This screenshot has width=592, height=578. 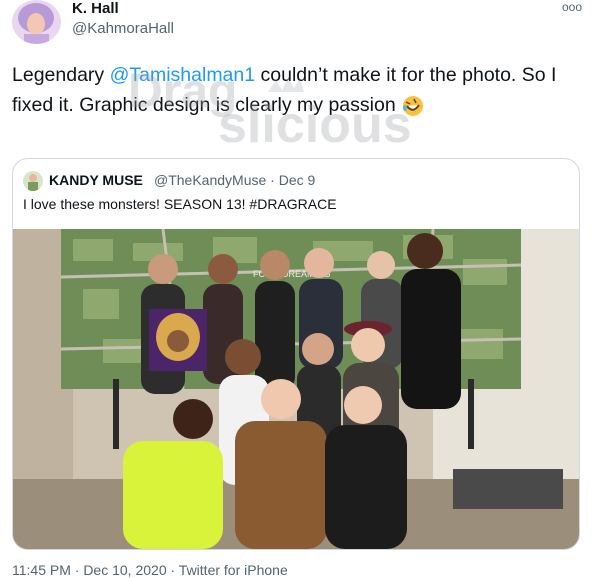 What do you see at coordinates (116, 414) in the screenshot?
I see `sconce-left` at bounding box center [116, 414].